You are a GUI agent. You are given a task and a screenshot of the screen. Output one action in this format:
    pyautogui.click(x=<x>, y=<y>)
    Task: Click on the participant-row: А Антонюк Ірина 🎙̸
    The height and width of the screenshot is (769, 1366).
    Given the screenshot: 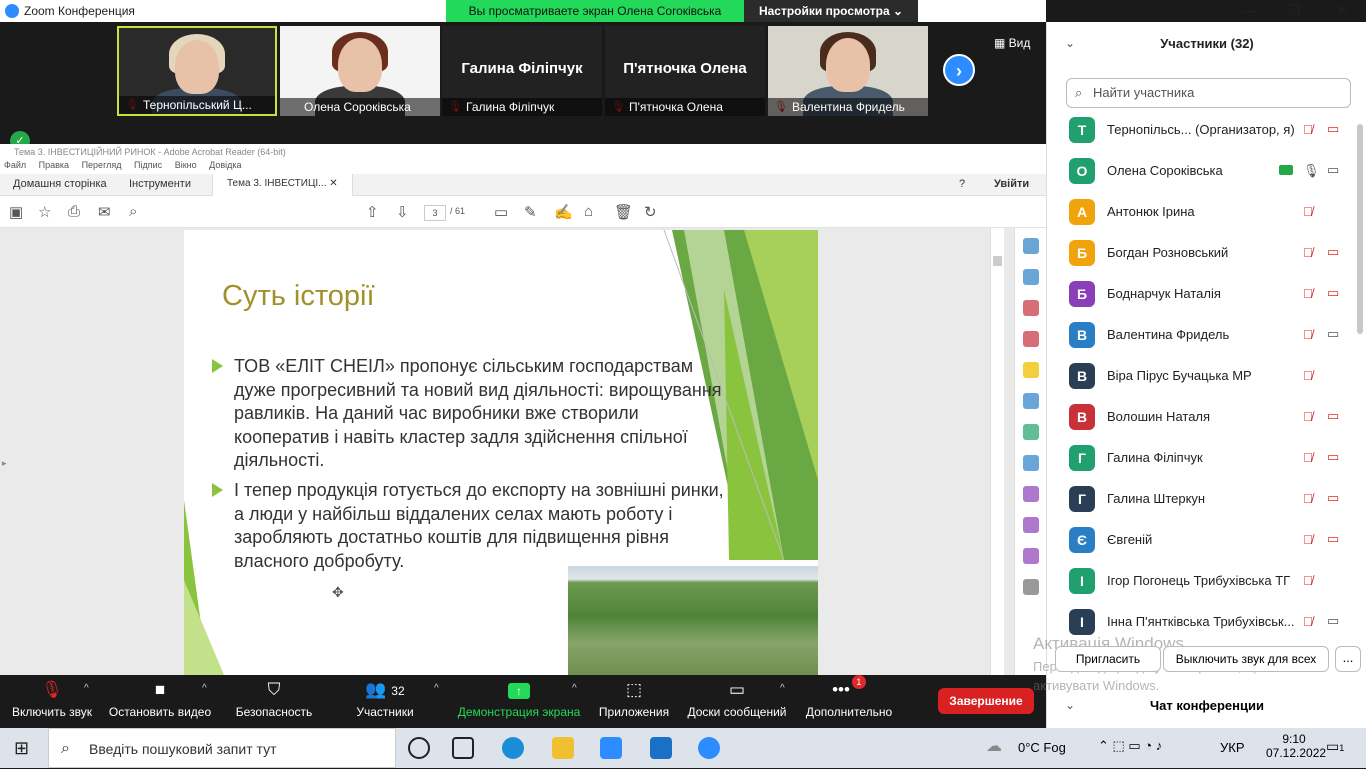 What is the action you would take?
    pyautogui.click(x=1202, y=212)
    